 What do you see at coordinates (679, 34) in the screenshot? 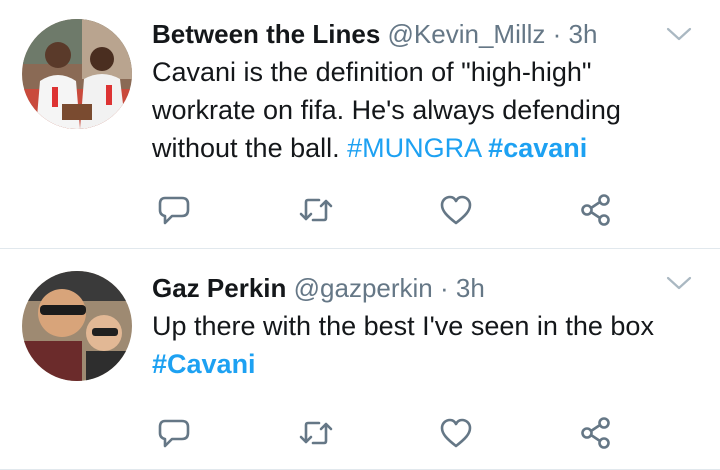
I see `chevron-down-icon` at bounding box center [679, 34].